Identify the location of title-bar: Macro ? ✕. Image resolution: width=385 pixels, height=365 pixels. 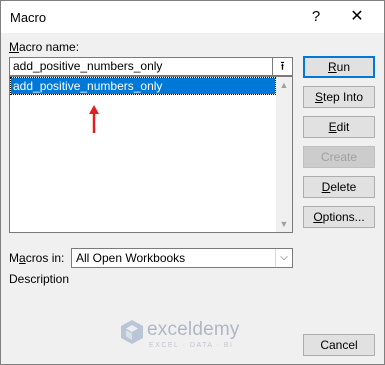
(192, 17).